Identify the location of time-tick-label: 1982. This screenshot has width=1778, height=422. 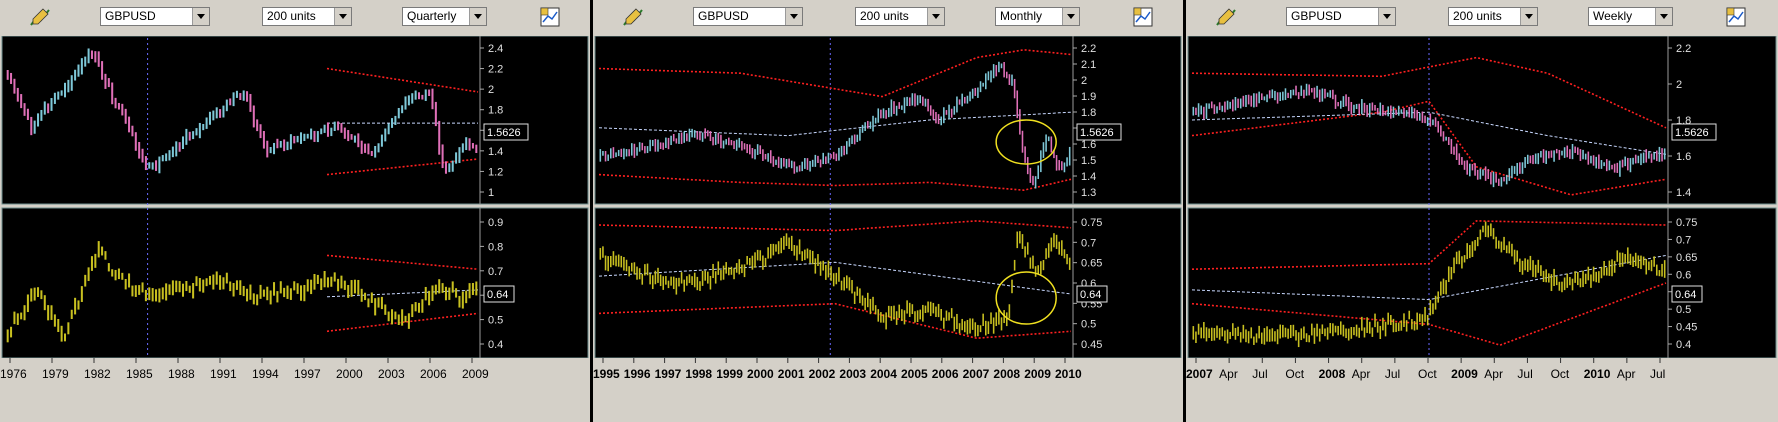
(97, 374).